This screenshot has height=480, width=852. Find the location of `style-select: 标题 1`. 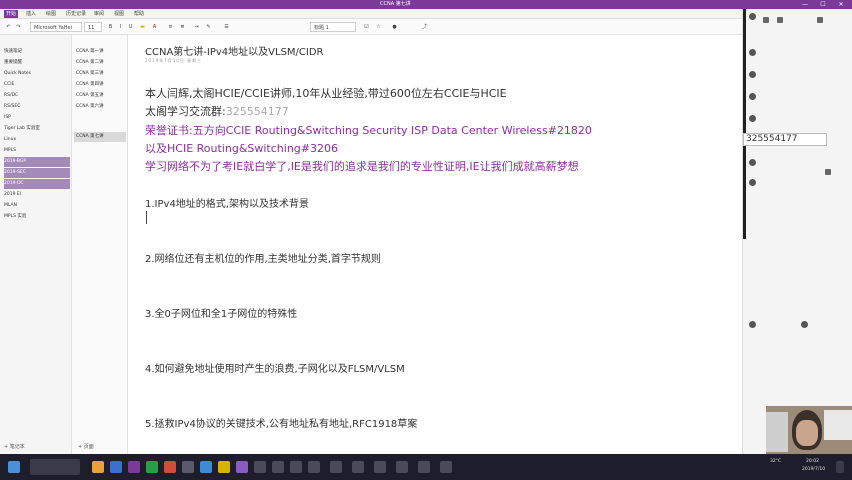

style-select: 标题 1 is located at coordinates (333, 27).